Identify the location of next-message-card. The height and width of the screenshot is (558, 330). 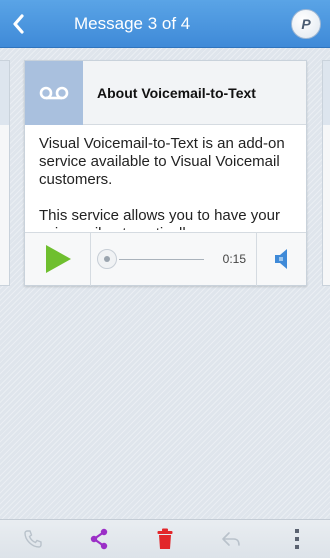
(326, 173).